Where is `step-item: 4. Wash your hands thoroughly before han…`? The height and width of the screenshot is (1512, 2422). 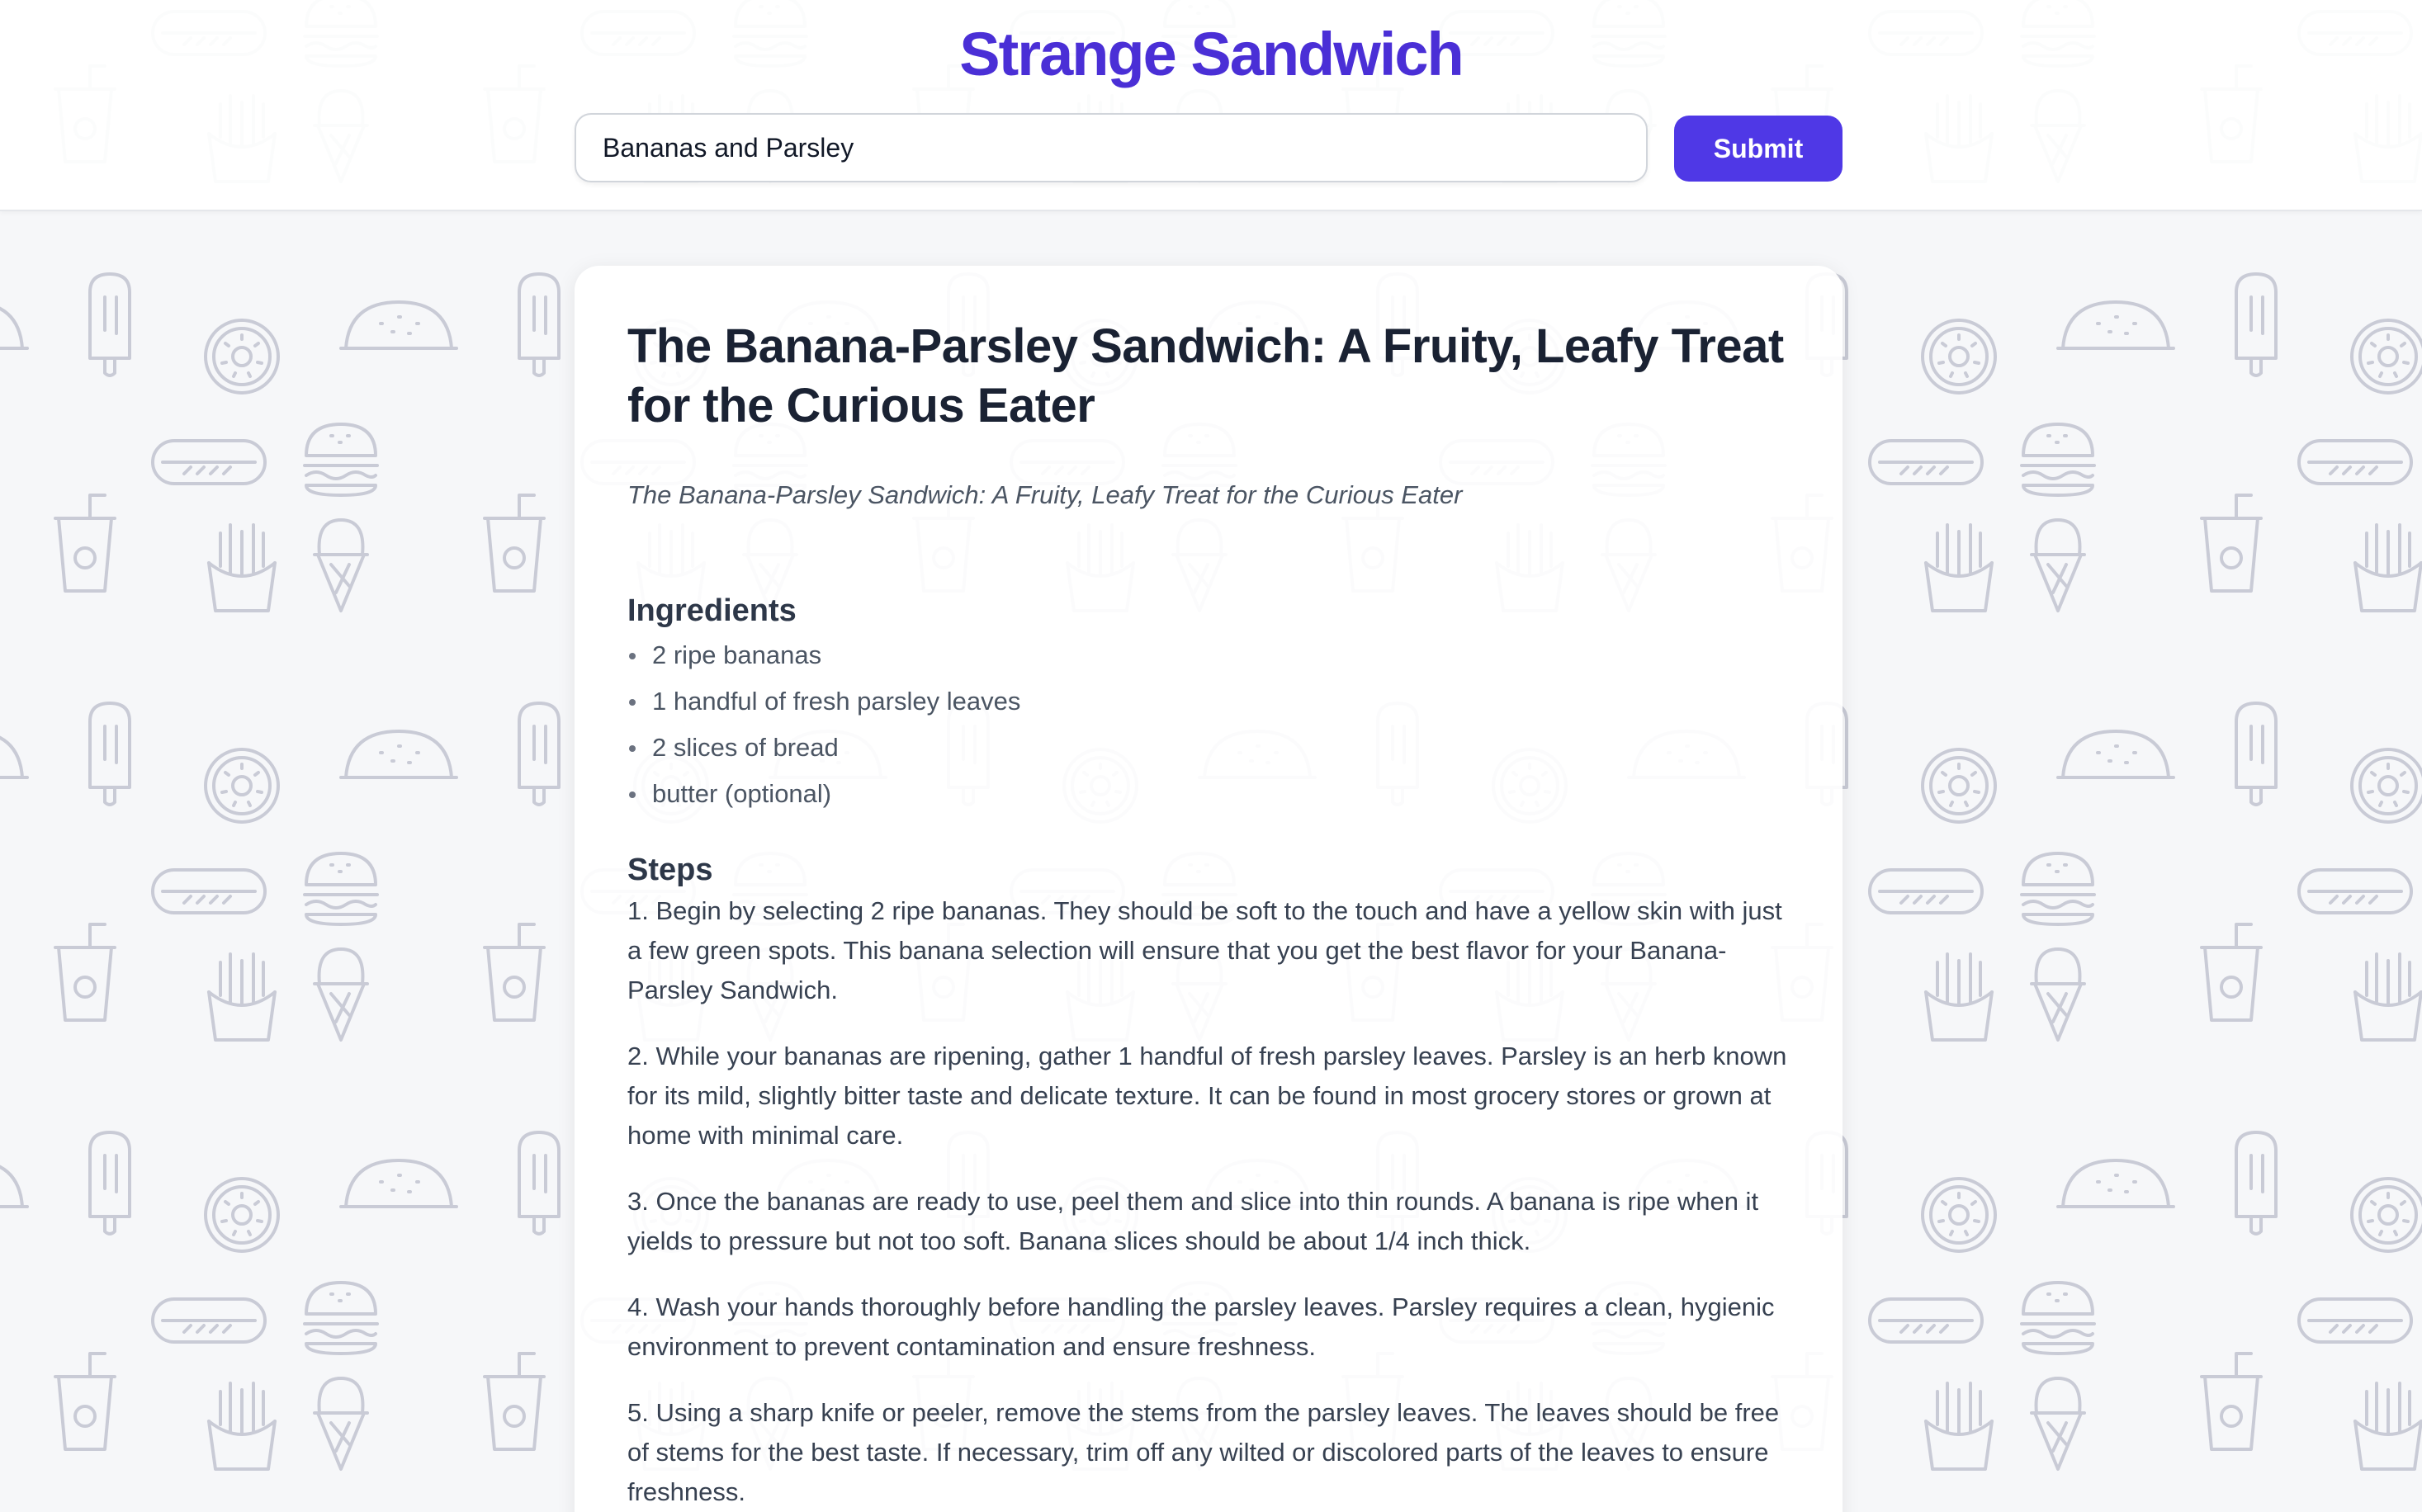
step-item: 4. Wash your hands thoroughly before han… is located at coordinates (1201, 1326).